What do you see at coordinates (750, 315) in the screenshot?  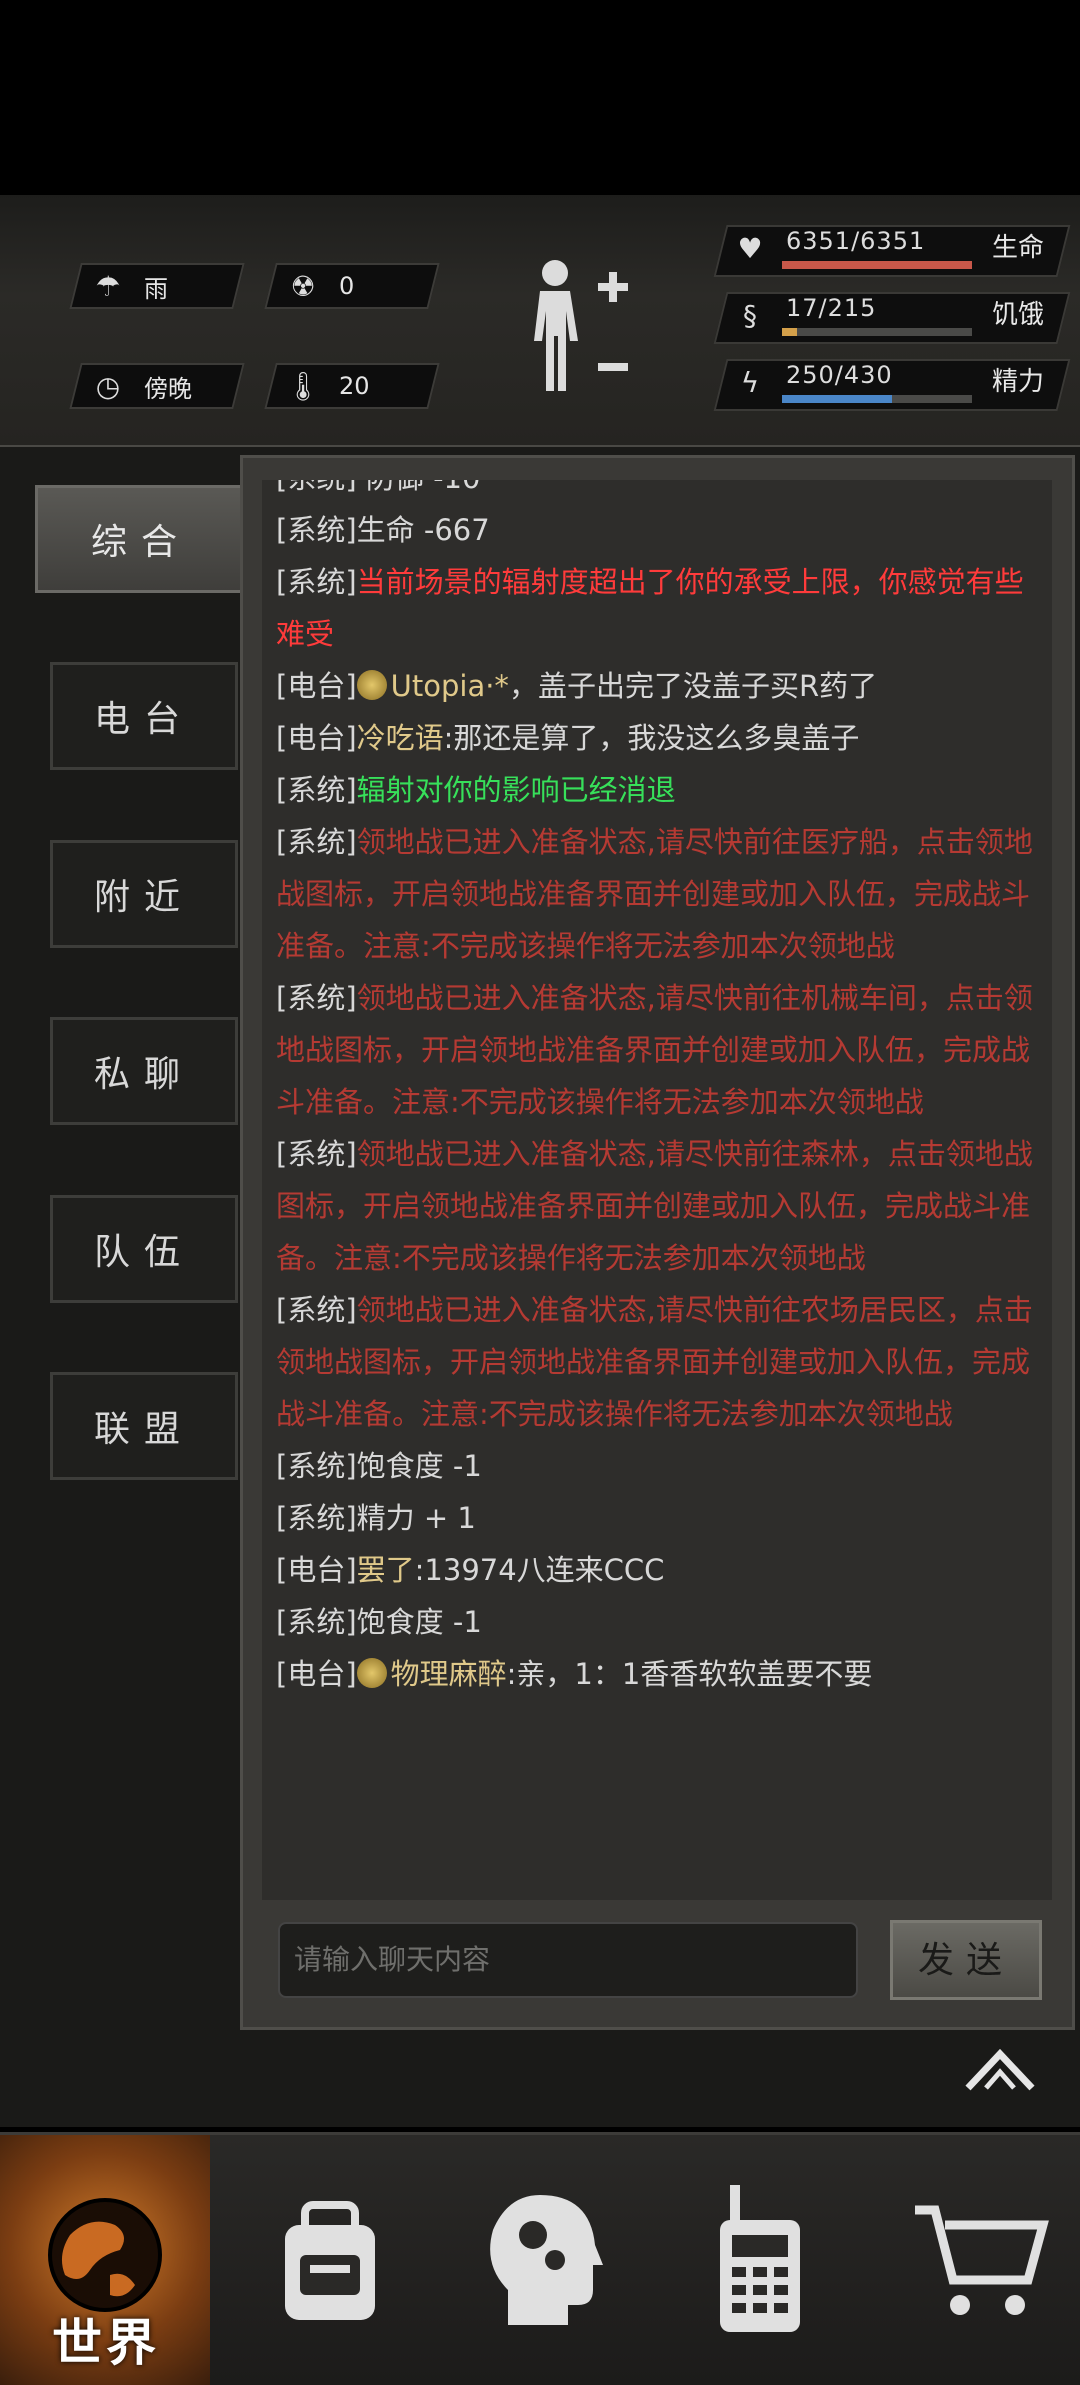 I see `stomach-icon: §` at bounding box center [750, 315].